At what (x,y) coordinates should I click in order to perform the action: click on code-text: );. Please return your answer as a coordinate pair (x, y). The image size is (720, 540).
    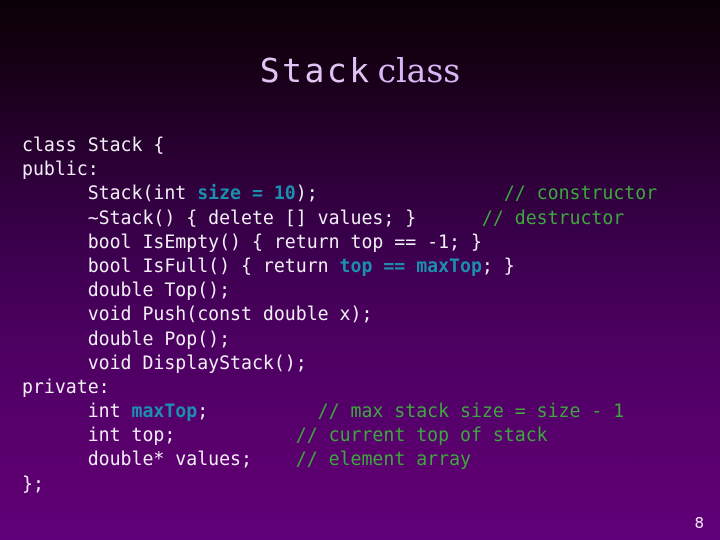
    Looking at the image, I should click on (306, 194).